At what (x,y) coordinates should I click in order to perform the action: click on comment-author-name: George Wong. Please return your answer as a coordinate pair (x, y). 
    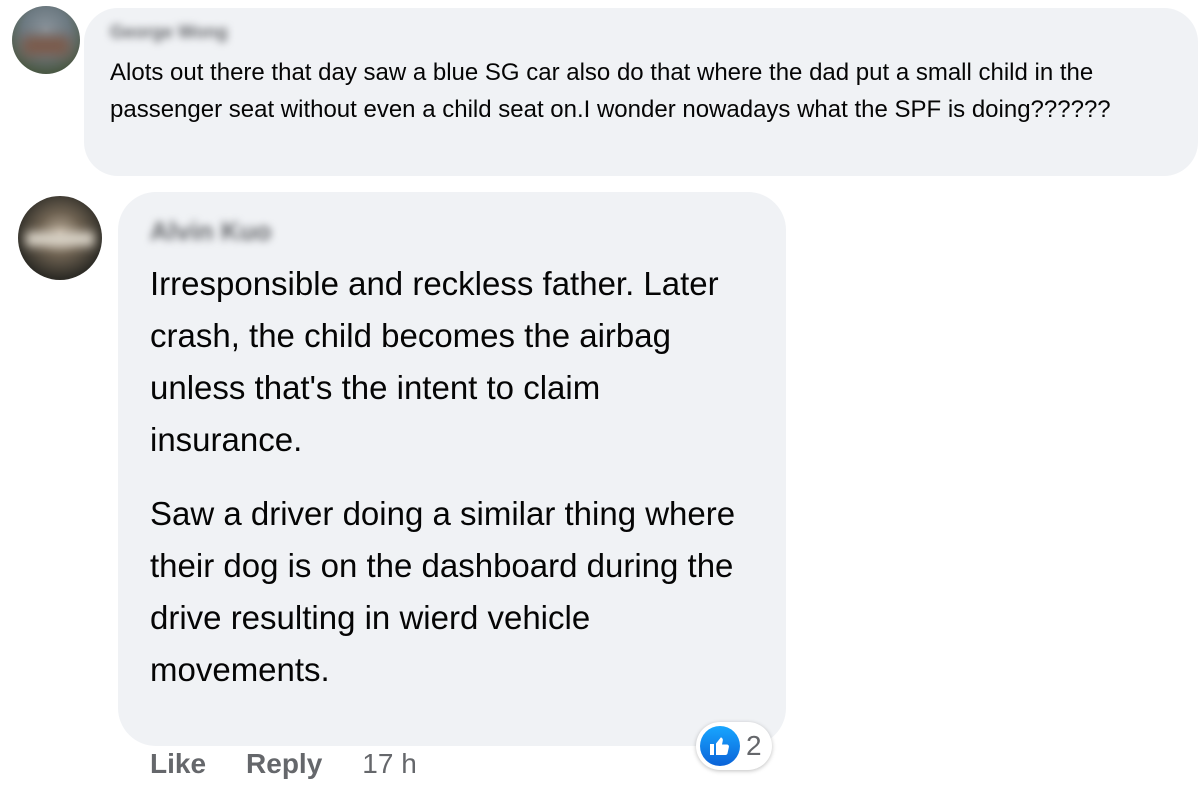
    Looking at the image, I should click on (169, 32).